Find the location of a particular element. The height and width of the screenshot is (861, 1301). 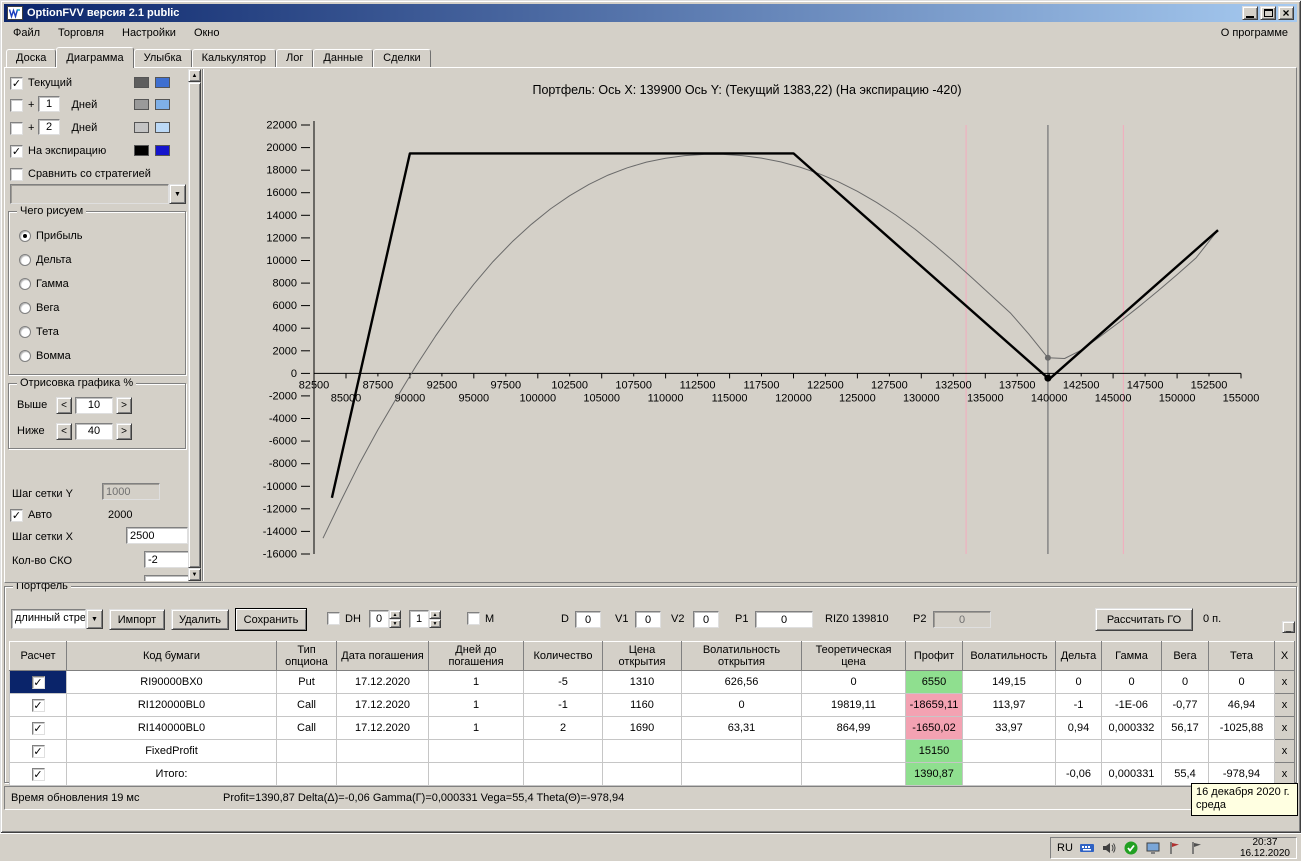

cell: 113,97 is located at coordinates (1009, 705).